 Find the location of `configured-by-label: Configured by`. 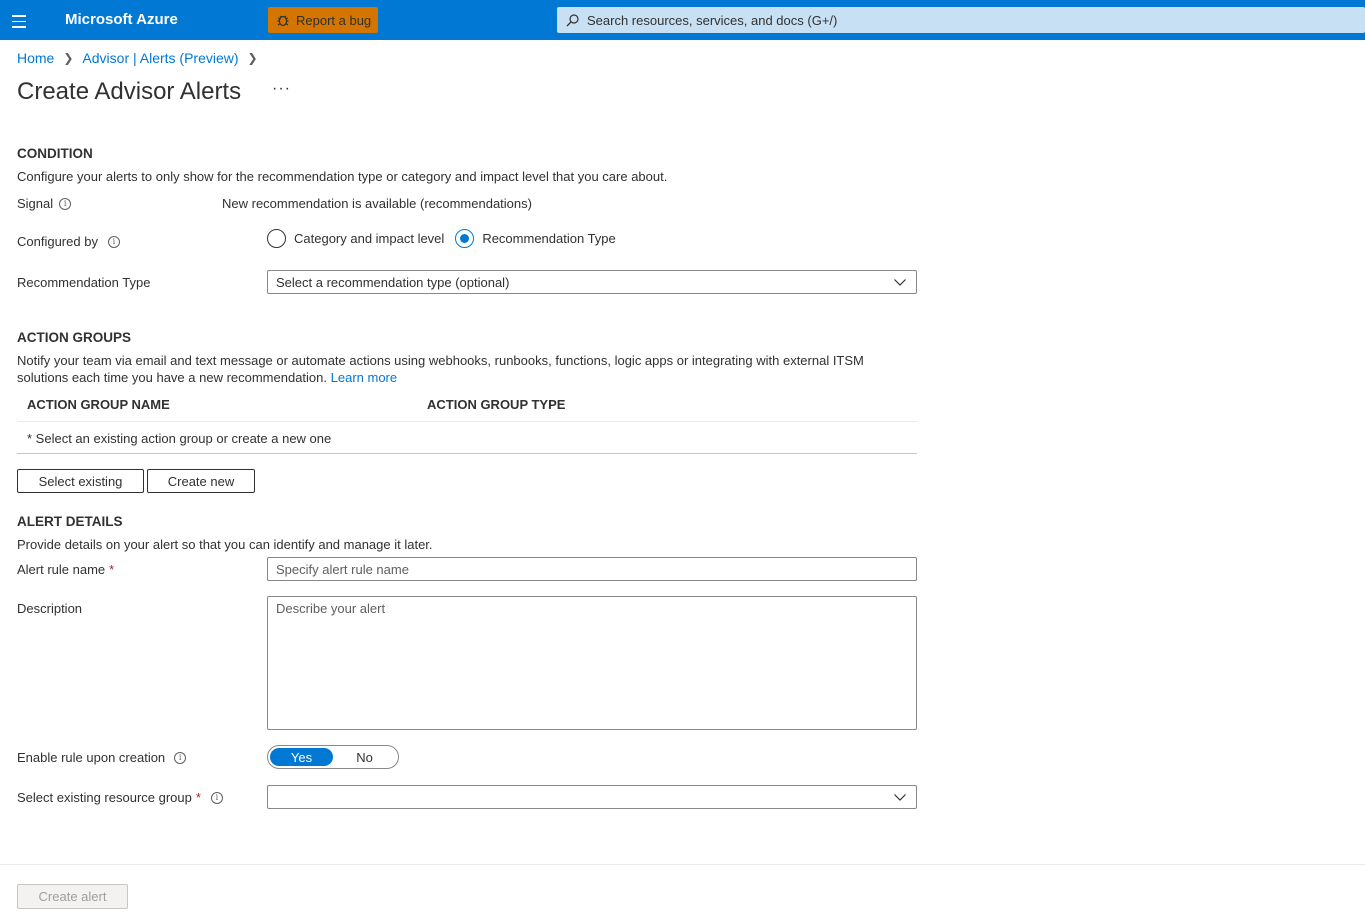

configured-by-label: Configured by is located at coordinates (57, 241).